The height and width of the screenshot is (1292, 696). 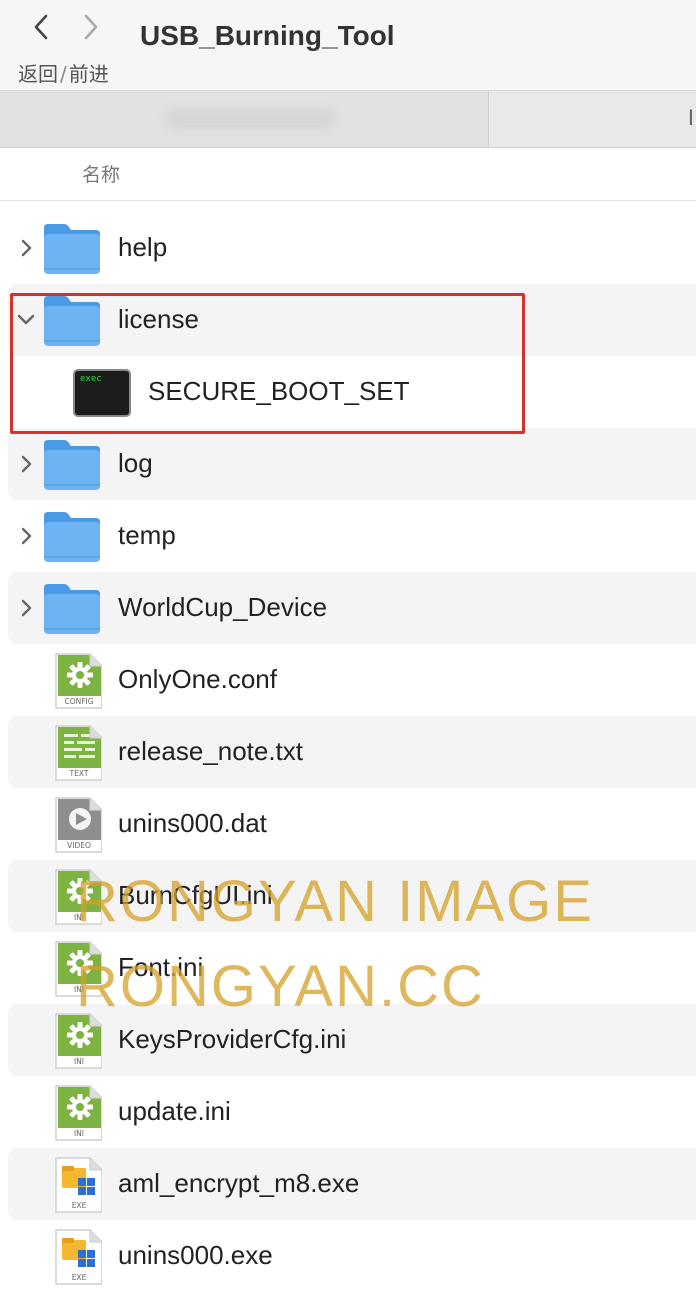 I want to click on back-button, so click(x=41, y=27).